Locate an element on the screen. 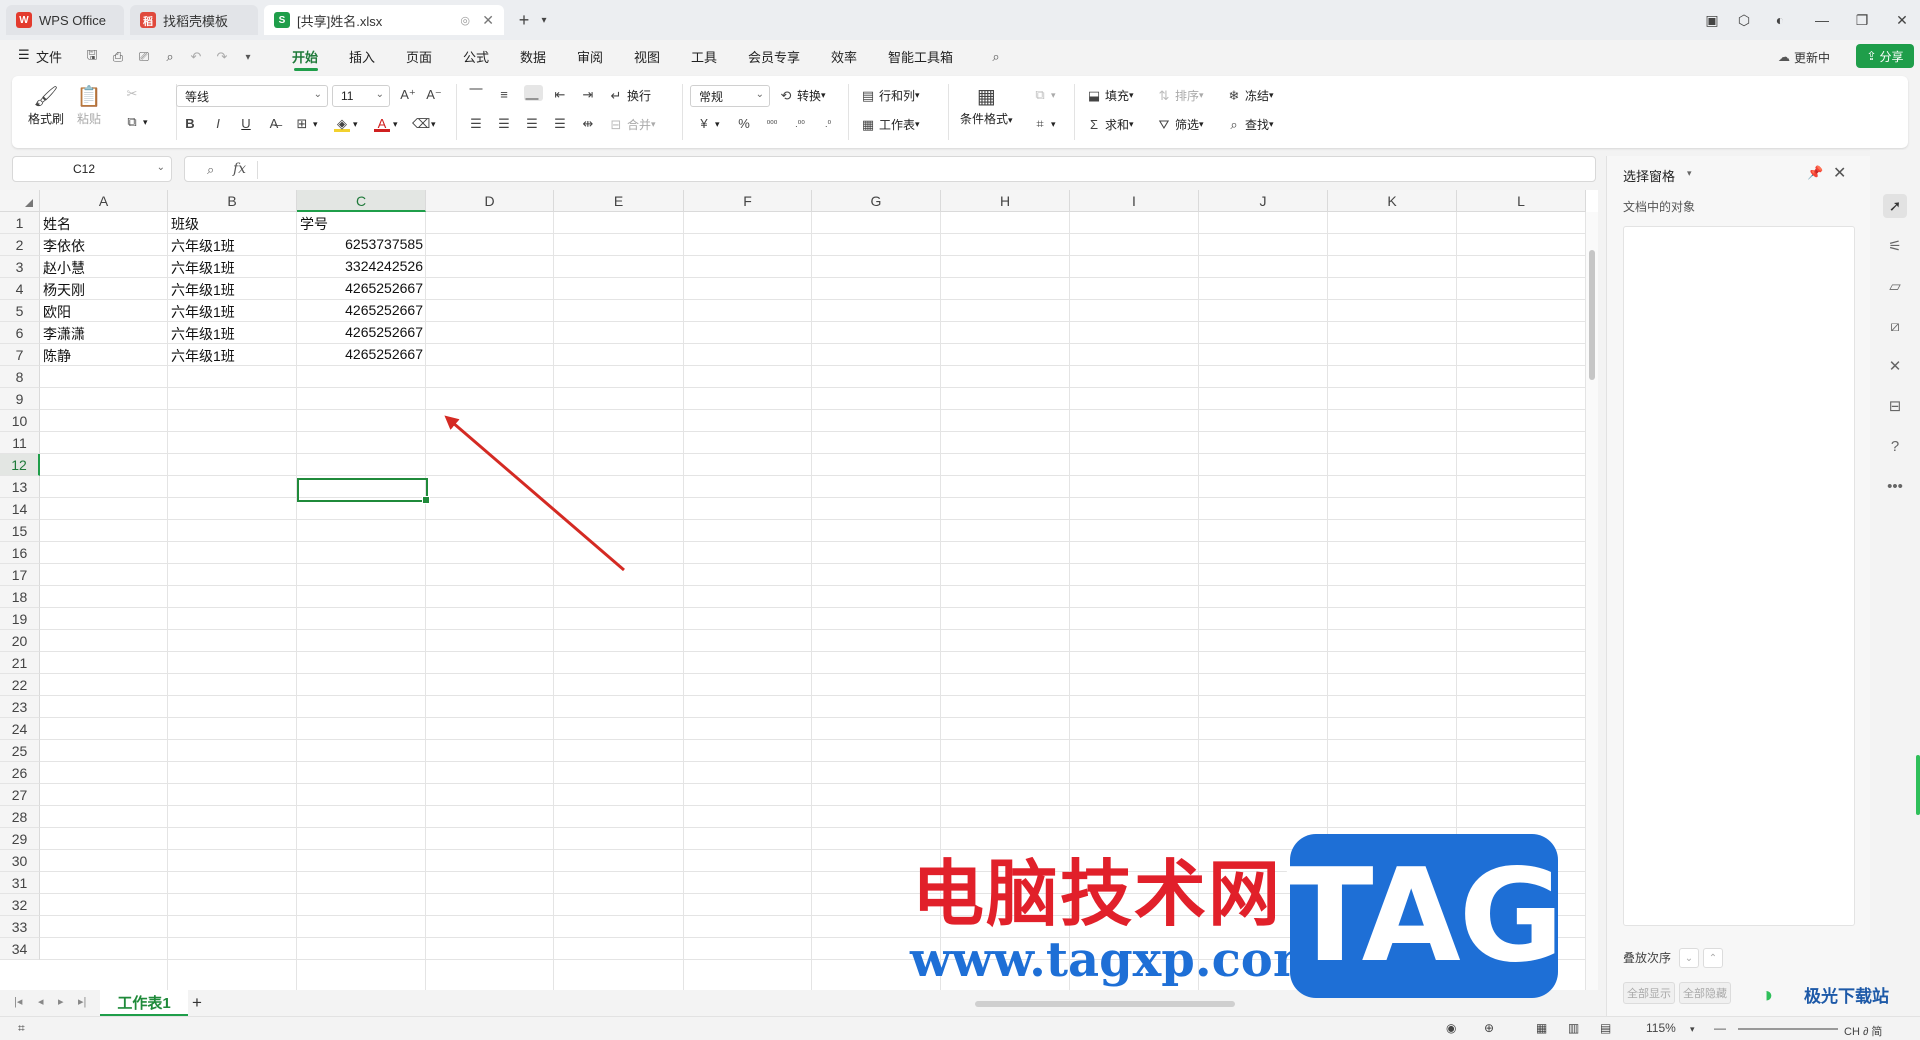 The width and height of the screenshot is (1920, 1040). last-sheet-icon: ▸| is located at coordinates (82, 1001).